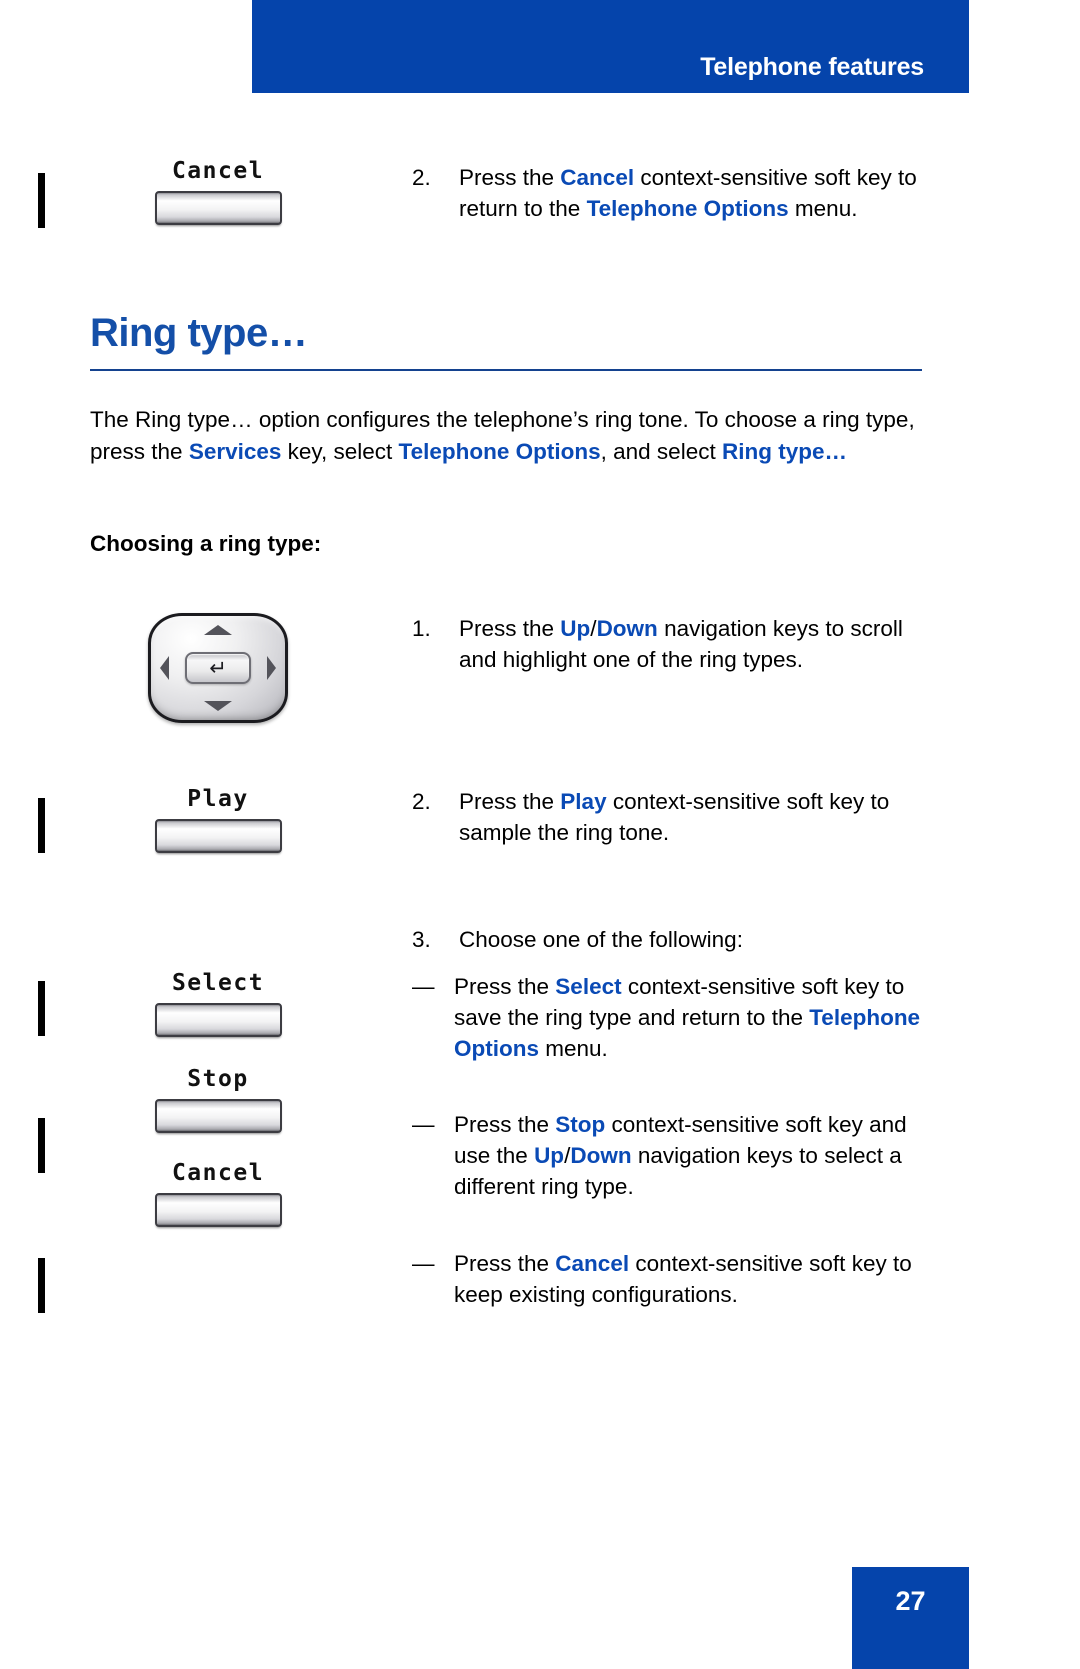 Image resolution: width=1080 pixels, height=1669 pixels. Describe the element at coordinates (206, 543) in the screenshot. I see `sub-heading-choosing-ring-type: Choosing a ring type:` at that location.